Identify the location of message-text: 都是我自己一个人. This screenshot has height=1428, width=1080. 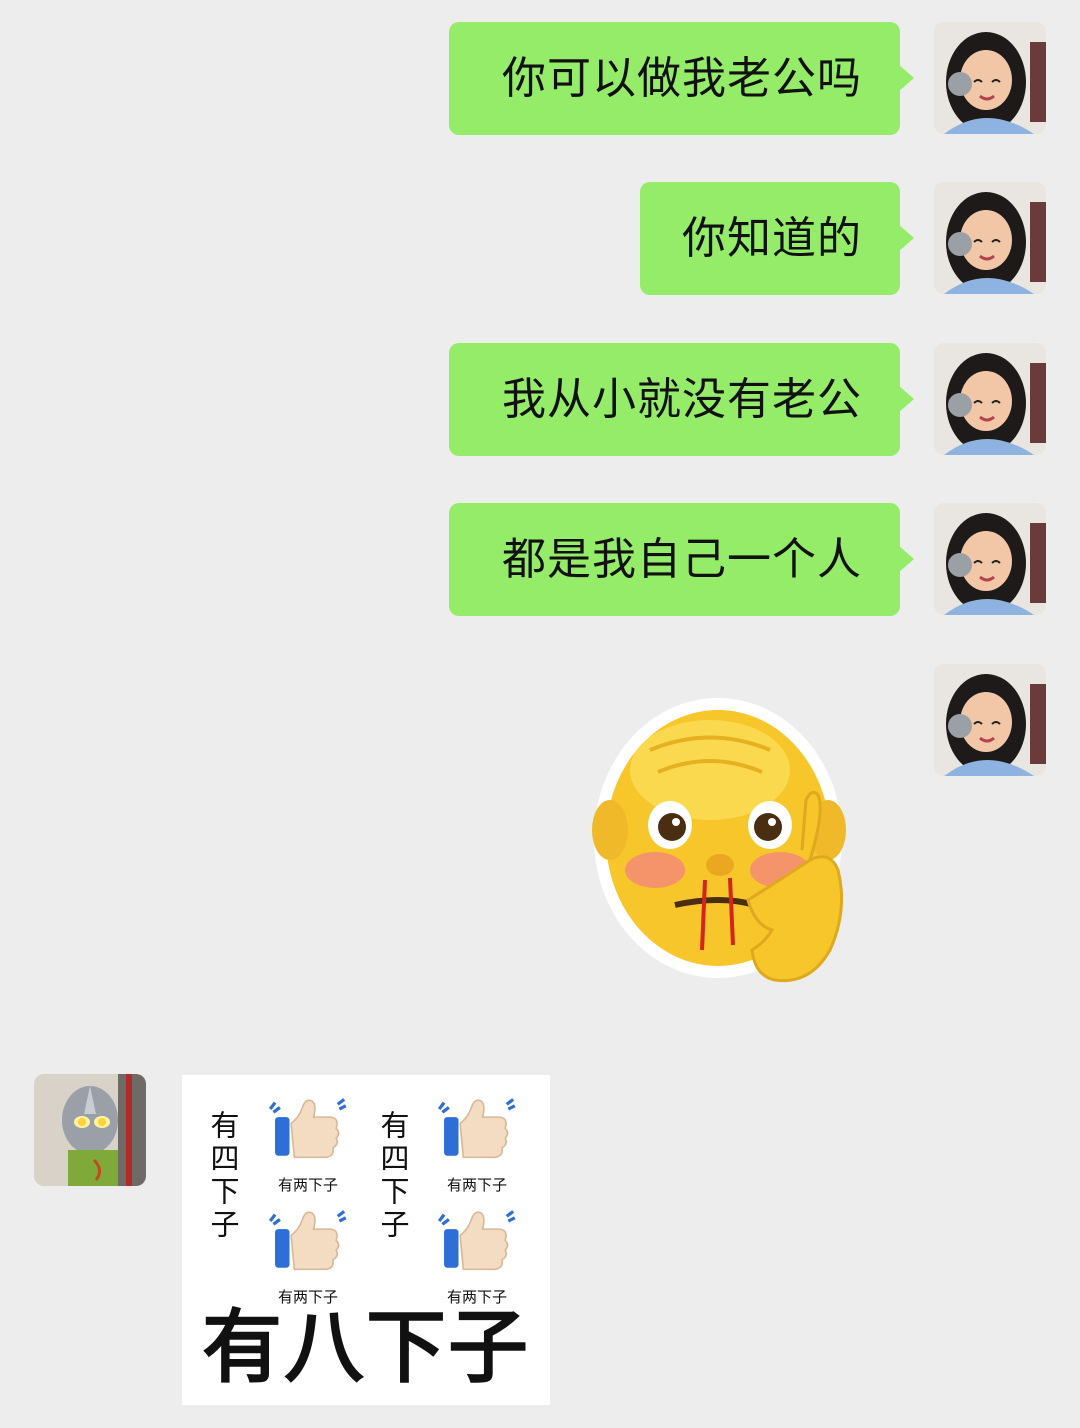
(682, 559).